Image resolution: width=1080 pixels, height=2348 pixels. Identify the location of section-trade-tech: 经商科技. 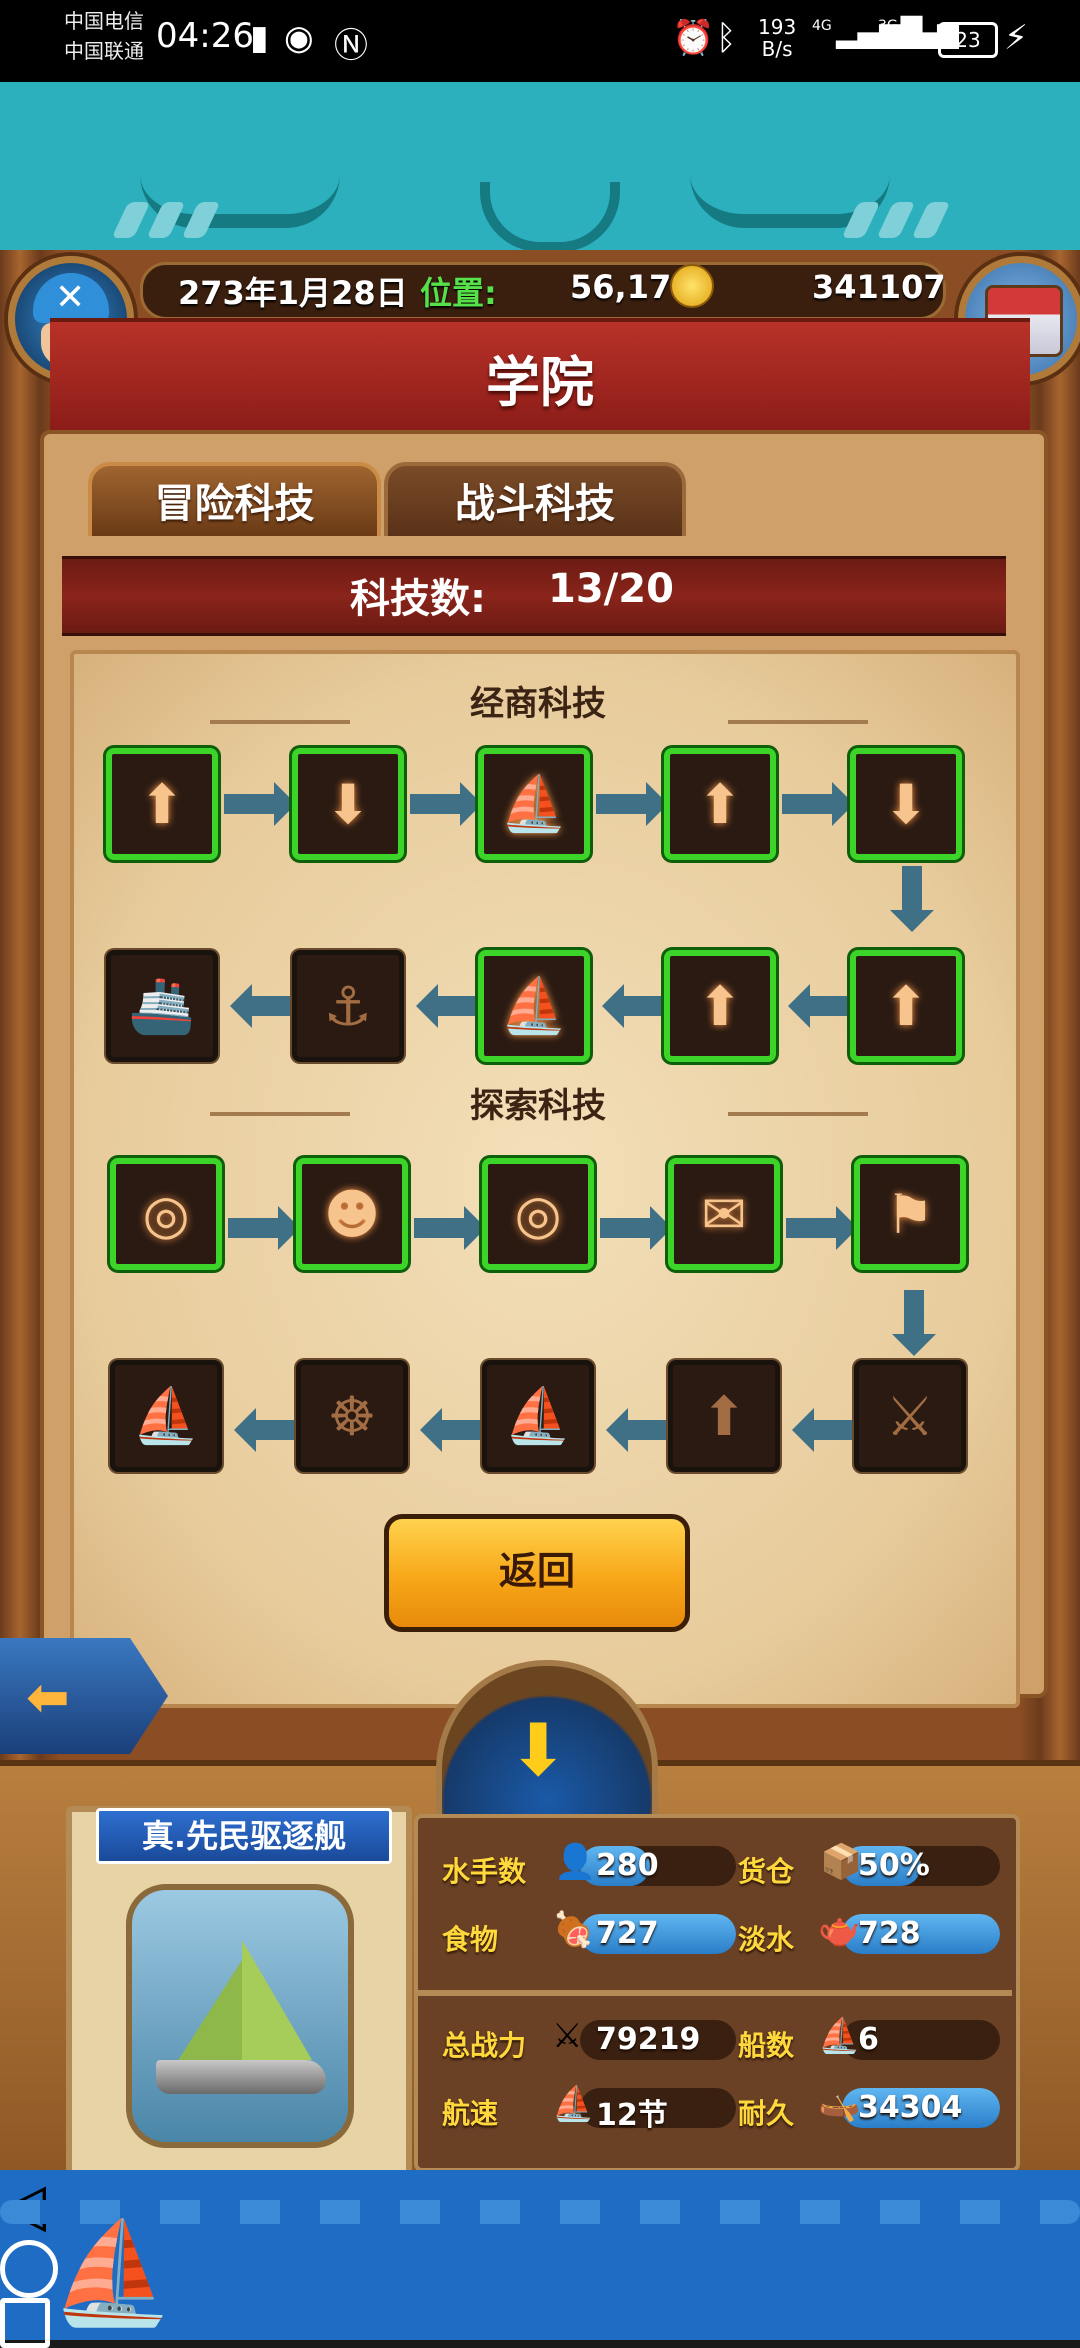
(538, 704).